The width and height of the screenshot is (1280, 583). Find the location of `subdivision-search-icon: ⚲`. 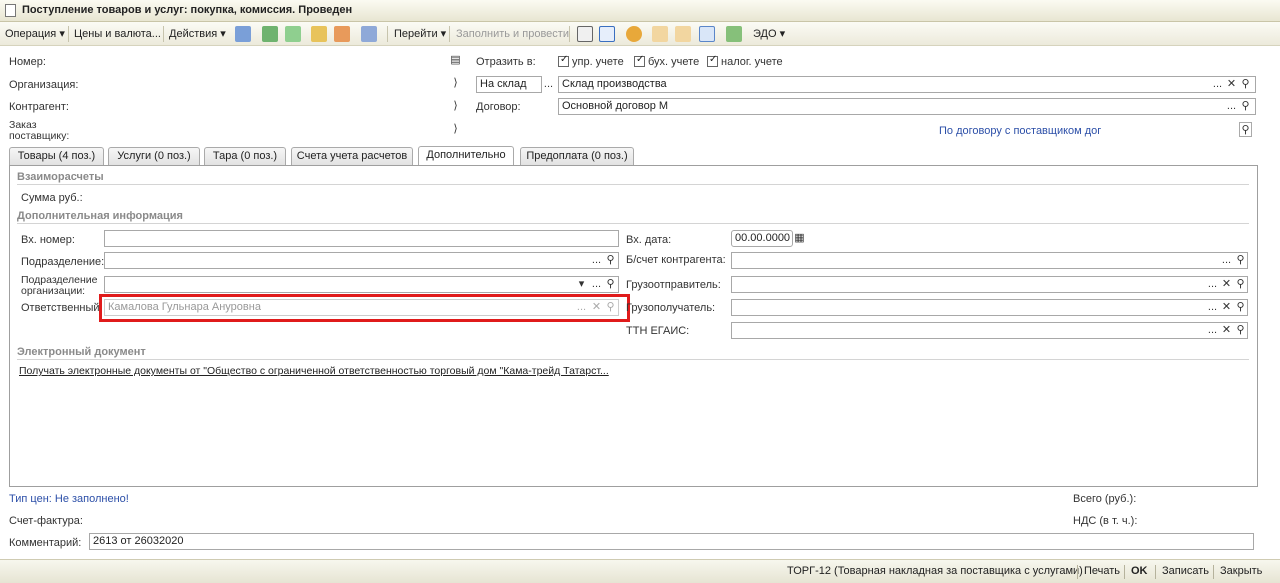

subdivision-search-icon: ⚲ is located at coordinates (610, 260).